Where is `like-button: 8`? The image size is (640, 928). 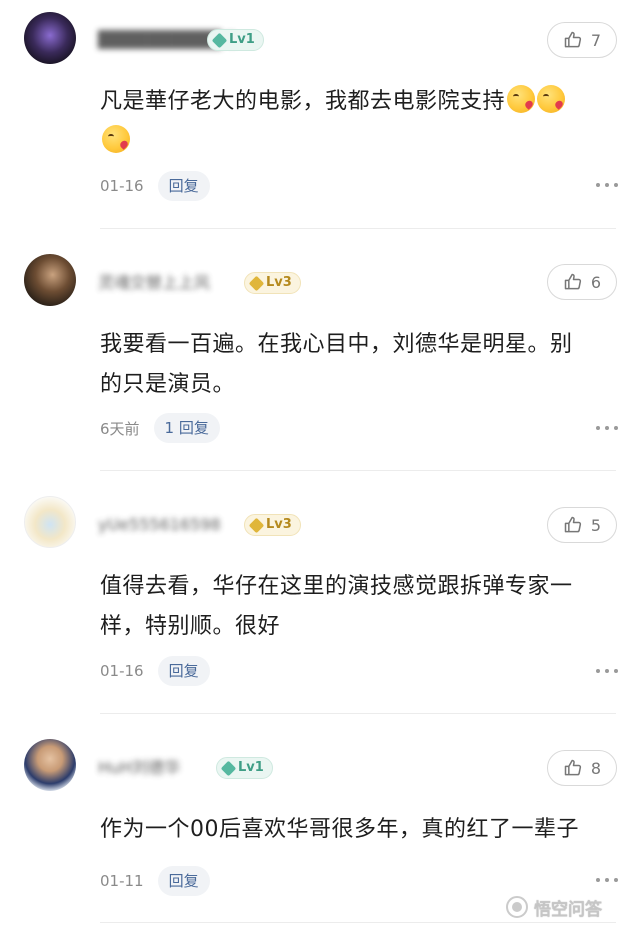
like-button: 8 is located at coordinates (582, 768).